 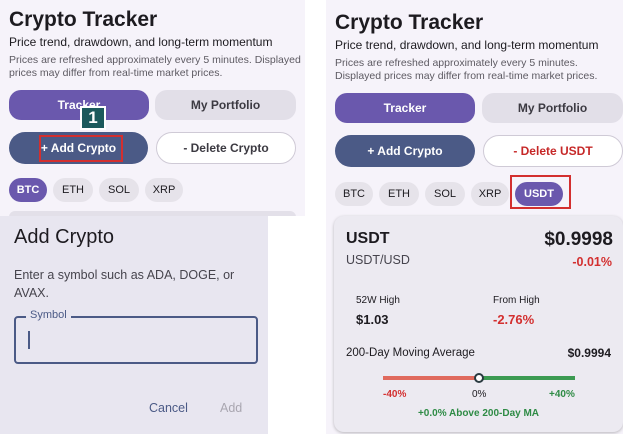 I want to click on from-high-value: -2.76%, so click(x=514, y=319).